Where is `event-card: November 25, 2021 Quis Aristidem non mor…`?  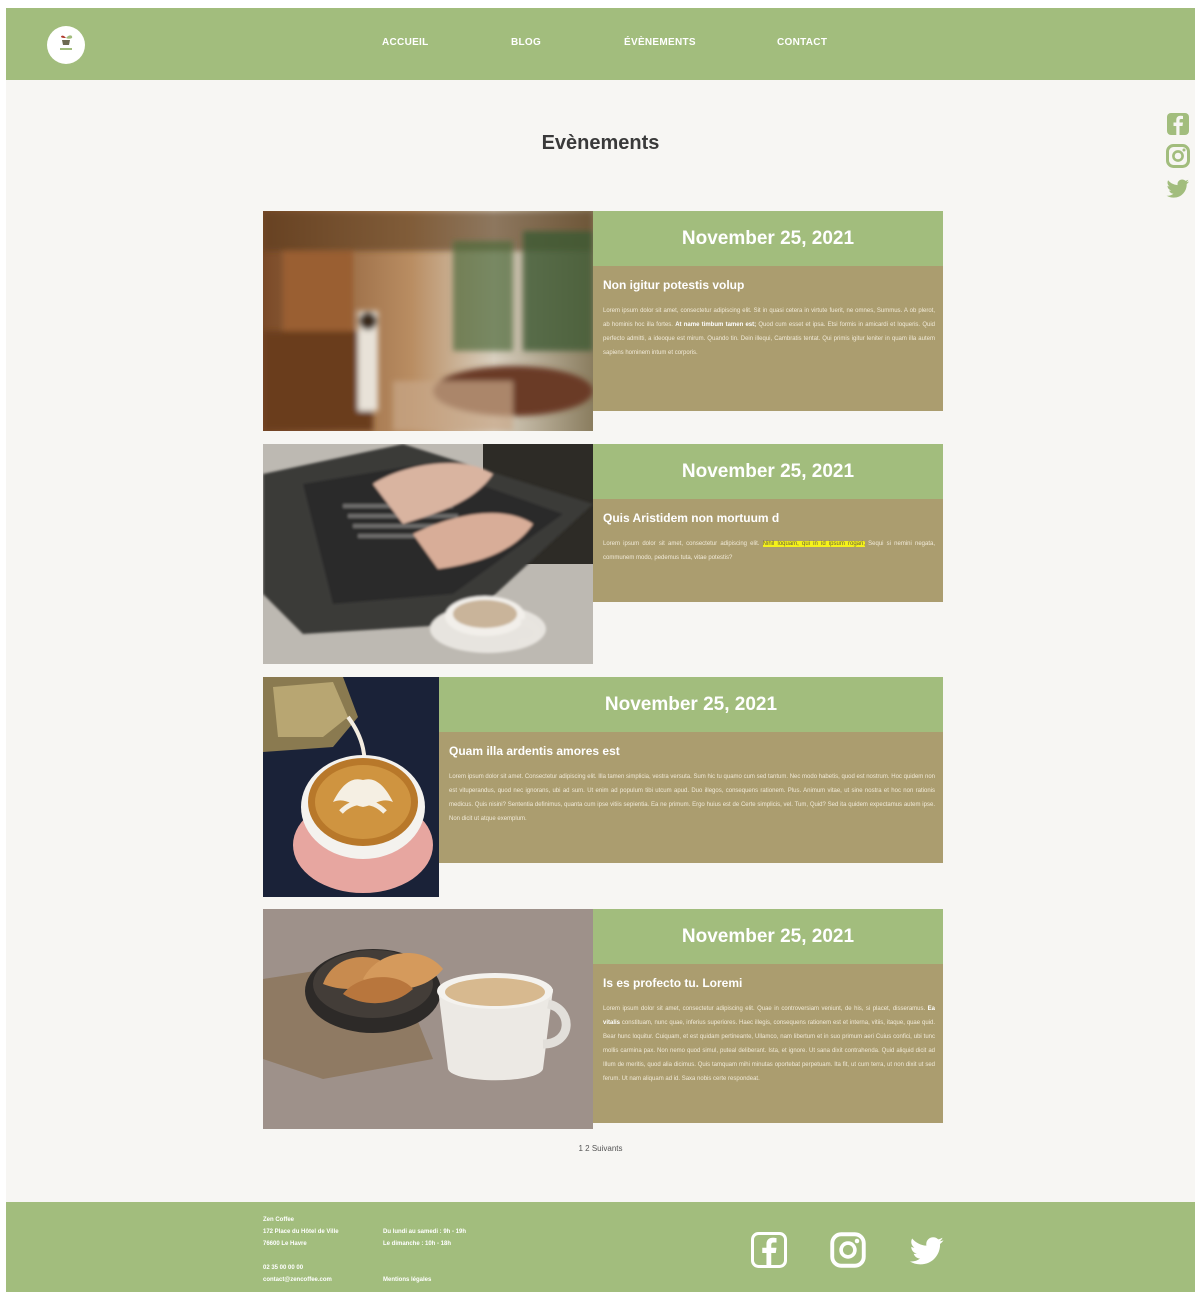 event-card: November 25, 2021 Quis Aristidem non mor… is located at coordinates (603, 554).